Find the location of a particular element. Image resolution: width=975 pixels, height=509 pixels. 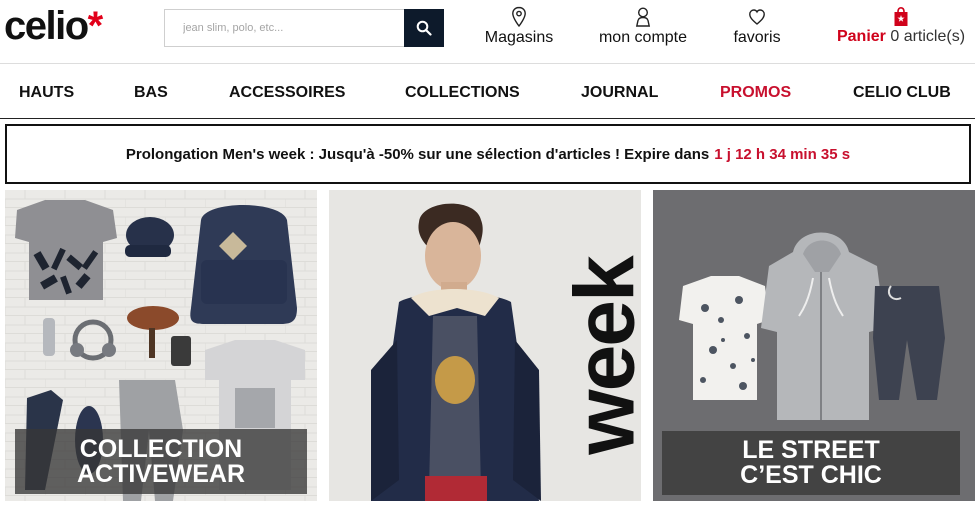

logo-star: * is located at coordinates (95, 26).